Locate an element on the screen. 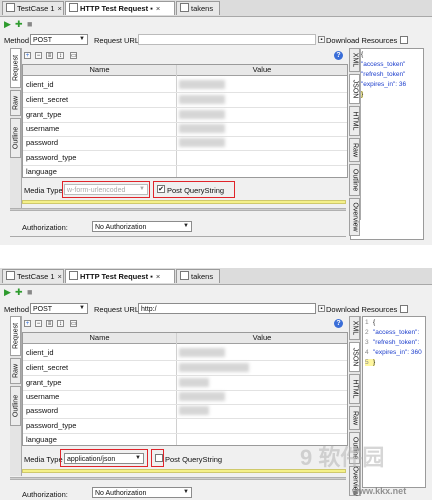 The width and height of the screenshot is (432, 500). request-url-input: http:/ is located at coordinates (227, 308).